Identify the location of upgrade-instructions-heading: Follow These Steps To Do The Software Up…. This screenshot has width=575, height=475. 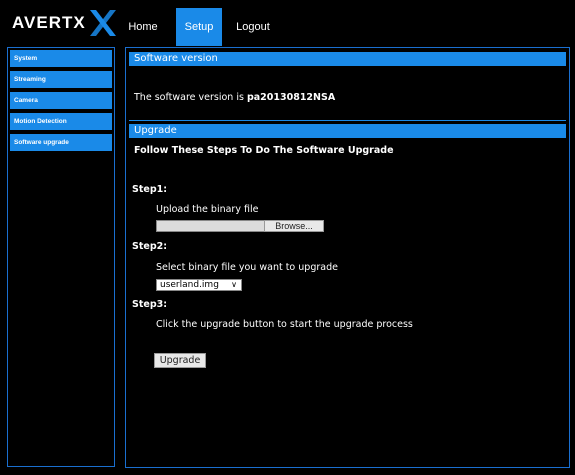
(264, 150).